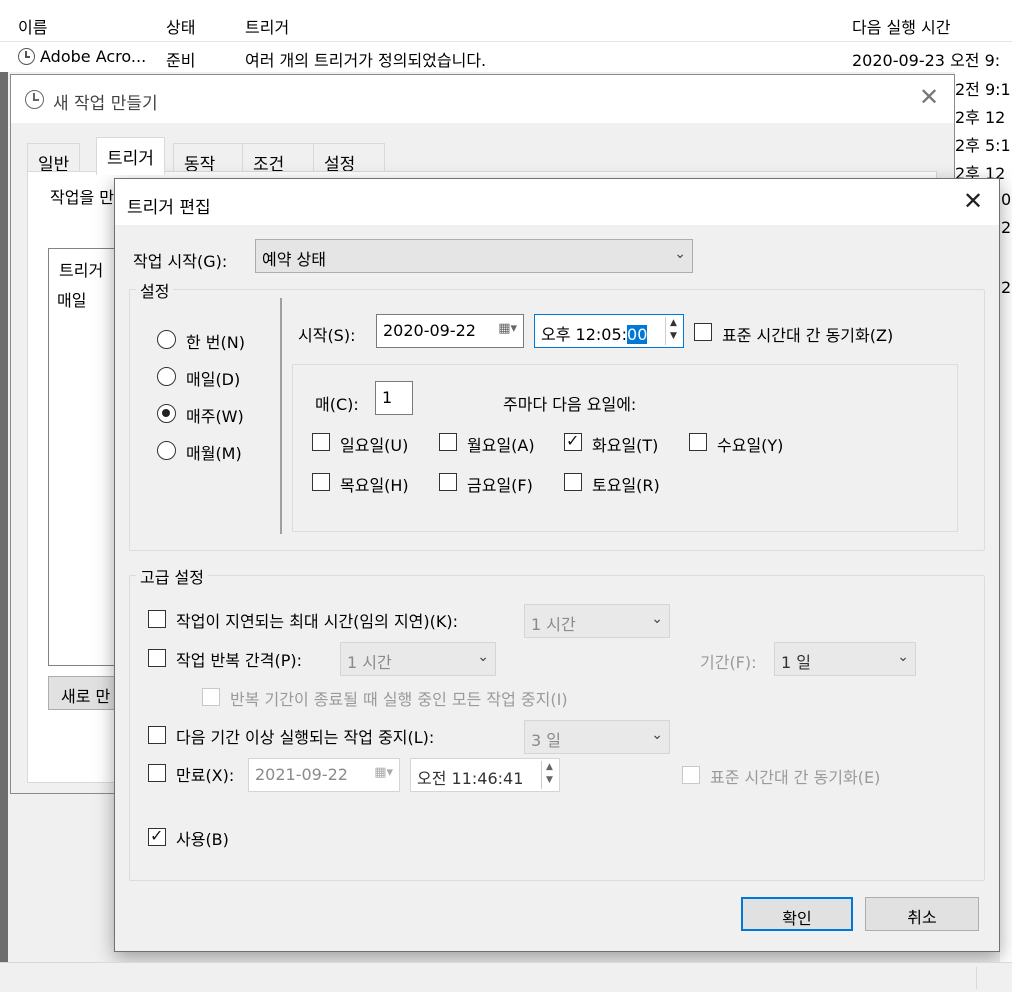  I want to click on cancel-button: 취소, so click(922, 914).